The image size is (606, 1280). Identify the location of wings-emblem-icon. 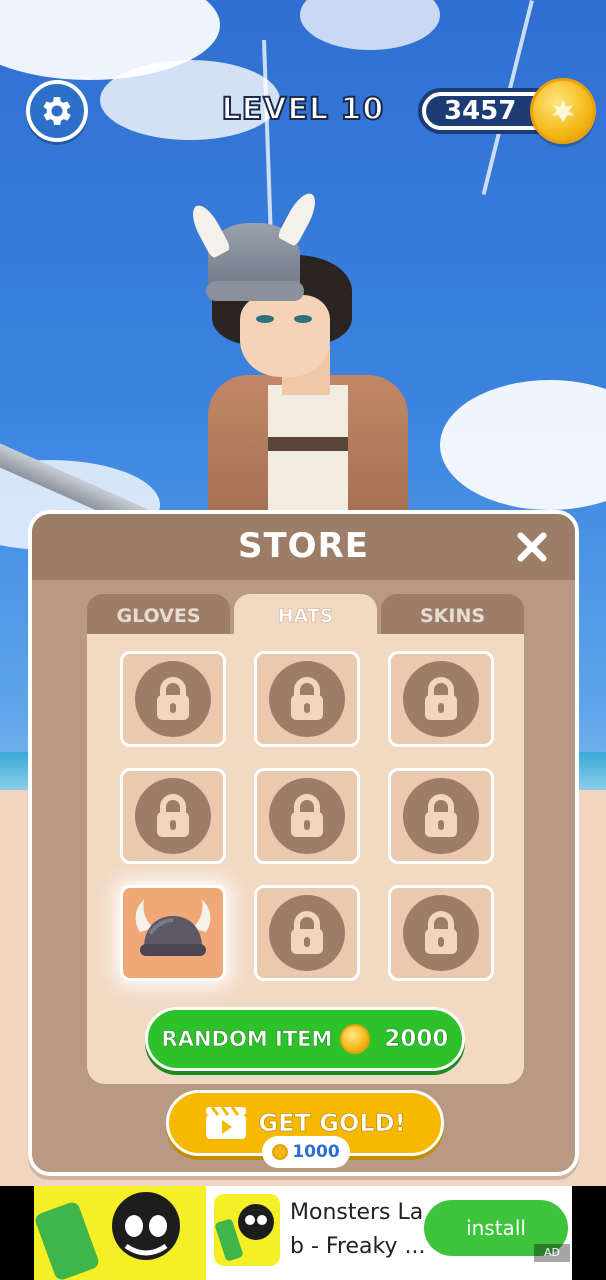
(563, 111).